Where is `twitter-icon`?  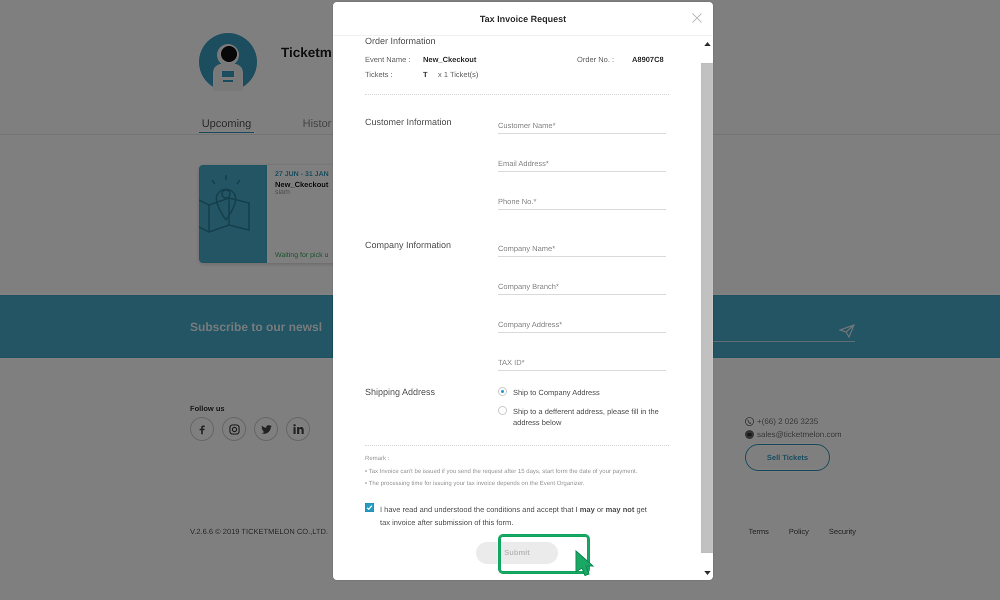
twitter-icon is located at coordinates (266, 429).